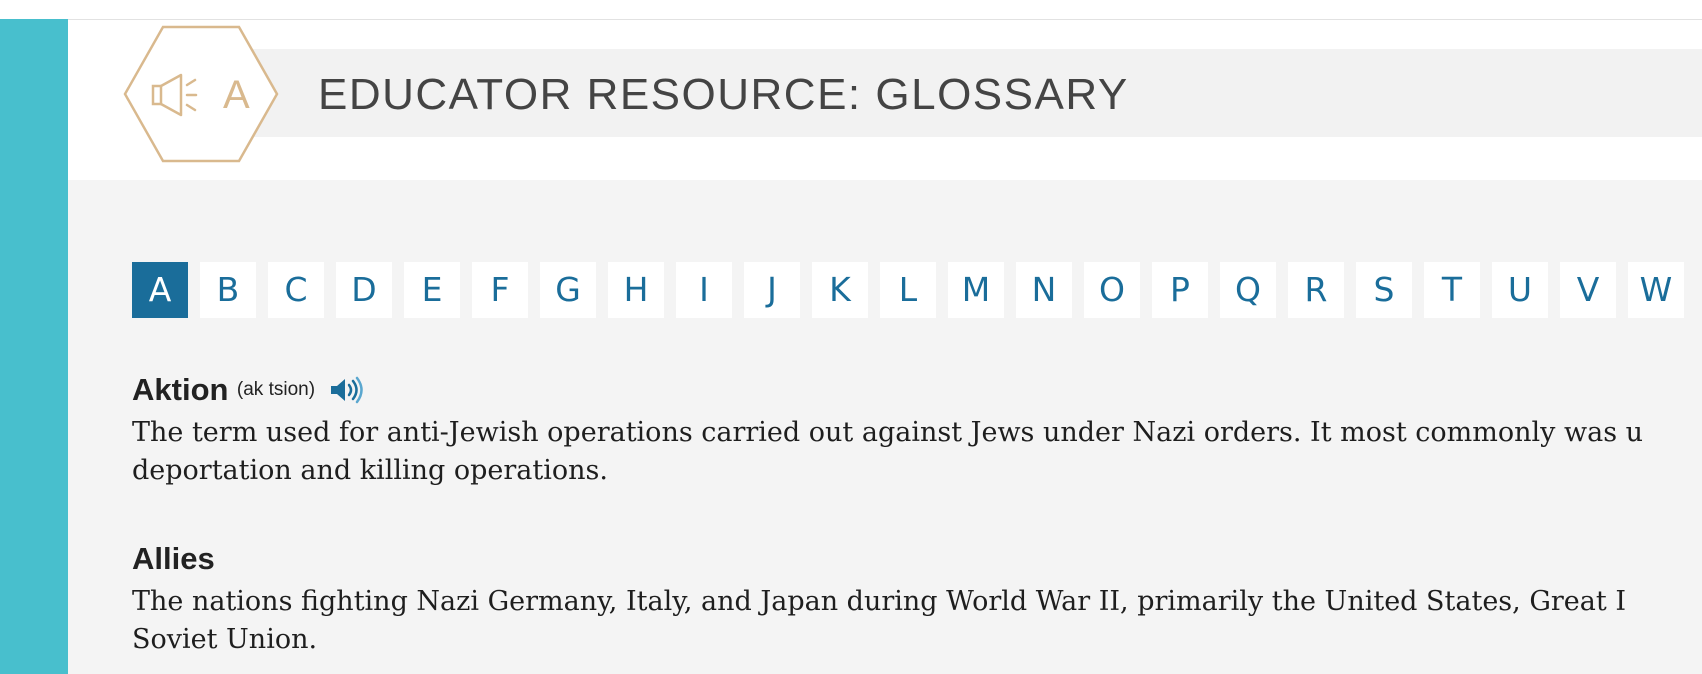 Image resolution: width=1702 pixels, height=674 pixels. I want to click on letter-a-link: A, so click(160, 290).